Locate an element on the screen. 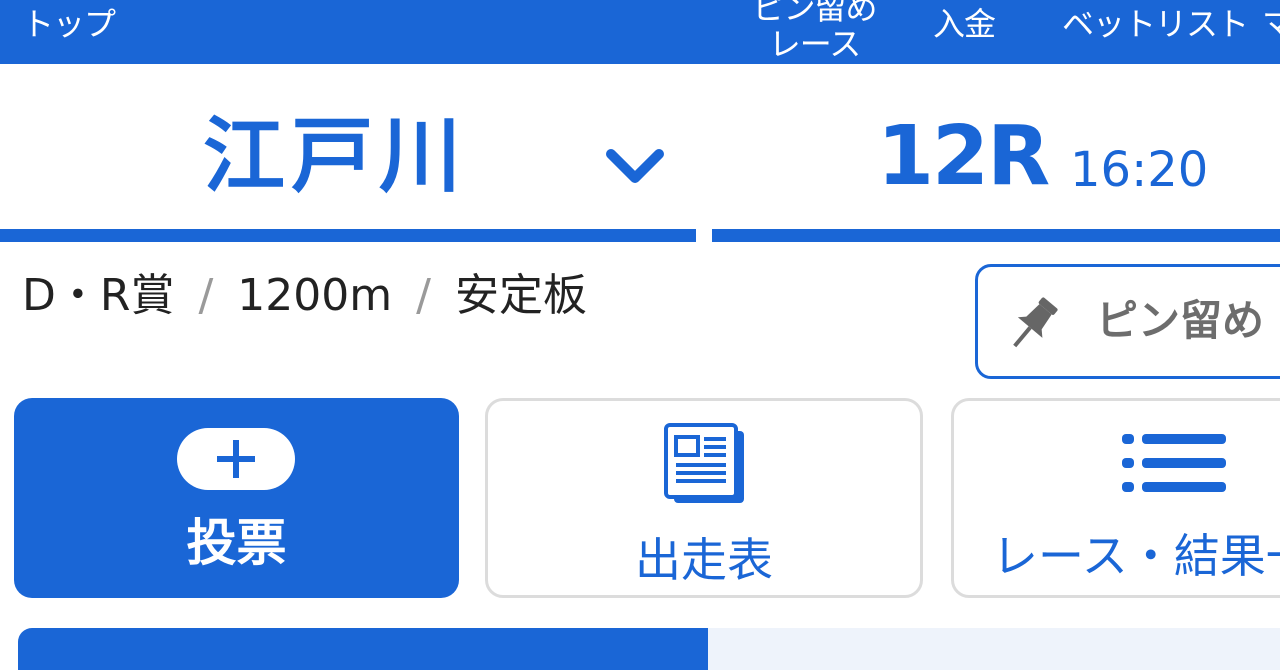 The height and width of the screenshot is (670, 1280). nav-deposit-link: 入金 is located at coordinates (964, 24).